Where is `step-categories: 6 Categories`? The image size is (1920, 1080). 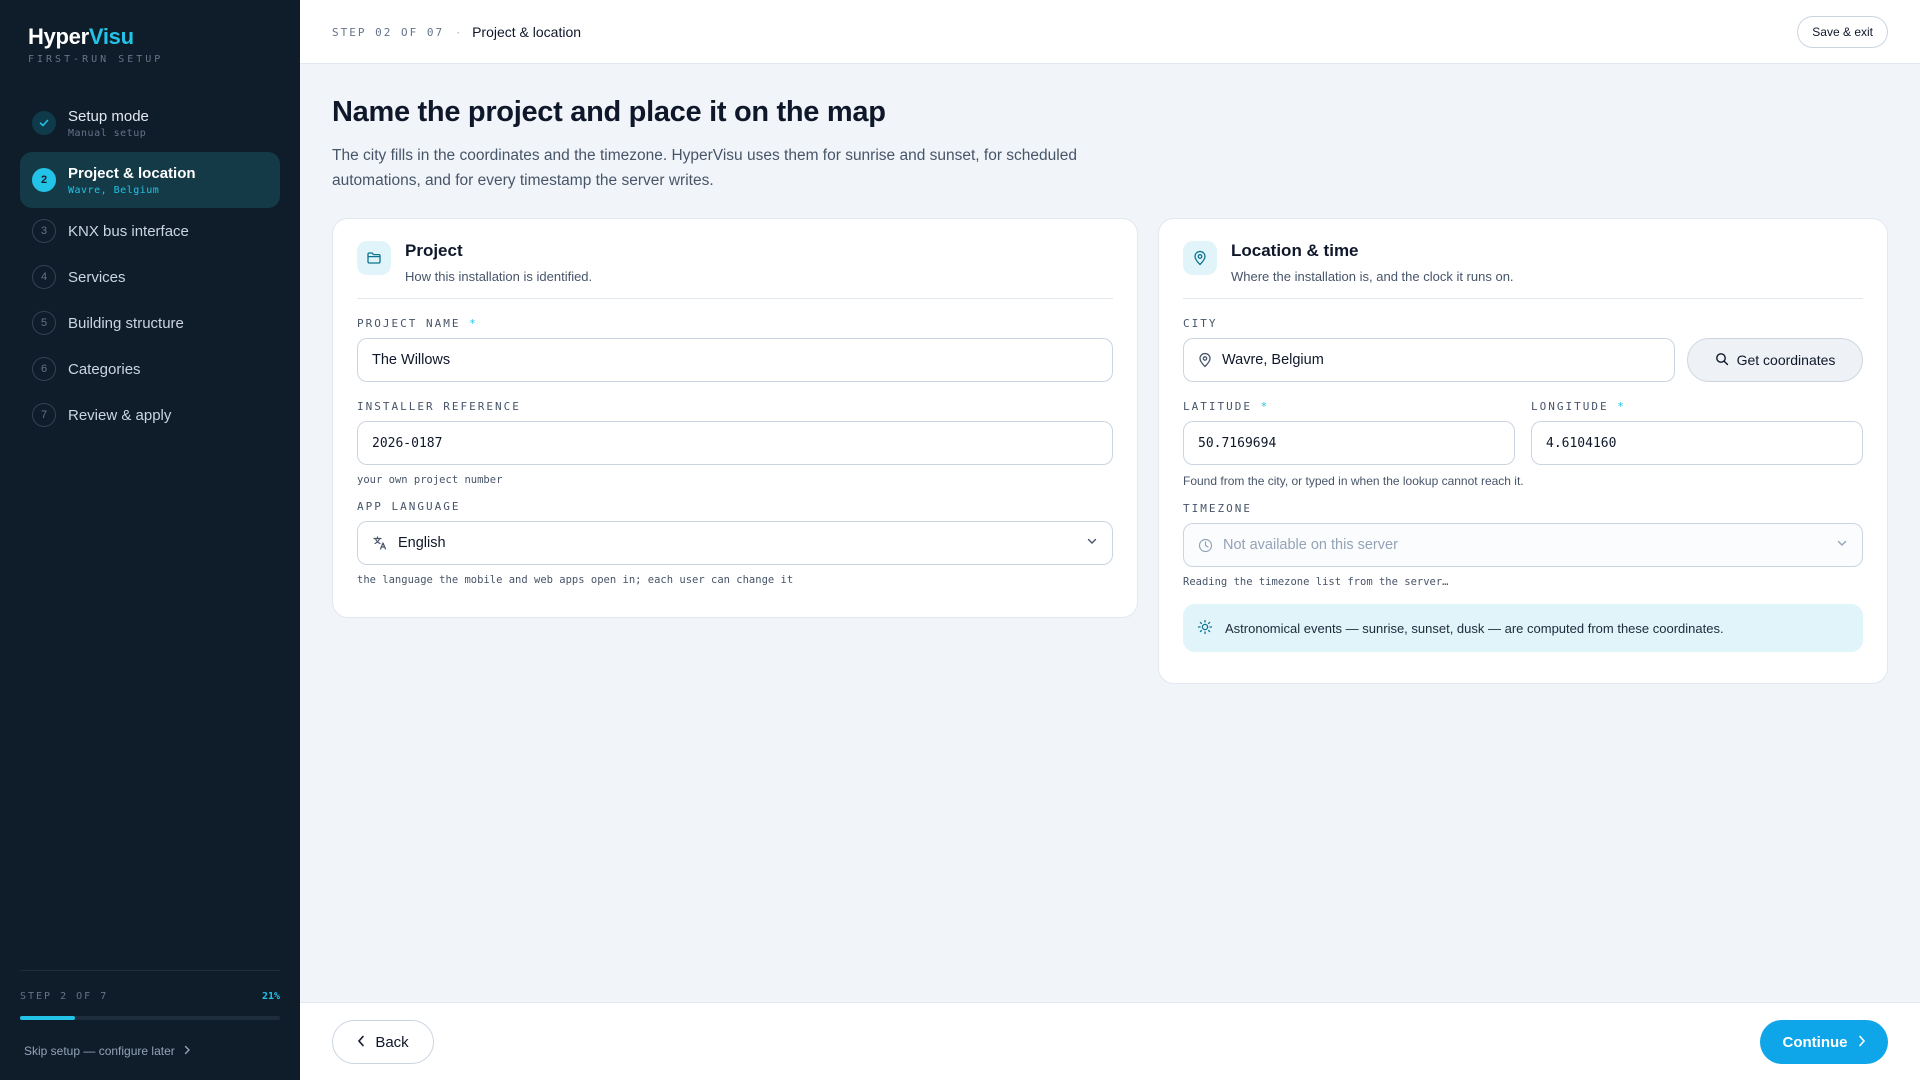
step-categories: 6 Categories is located at coordinates (150, 369).